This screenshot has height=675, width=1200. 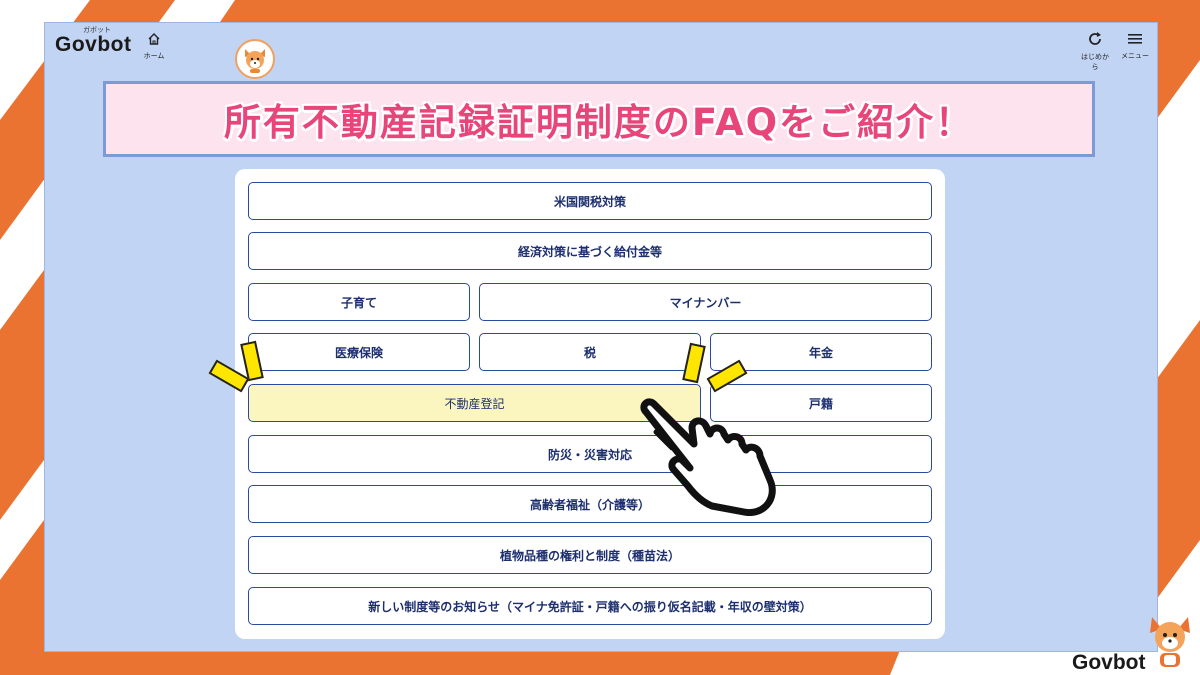 I want to click on category-button: 税, so click(x=590, y=352).